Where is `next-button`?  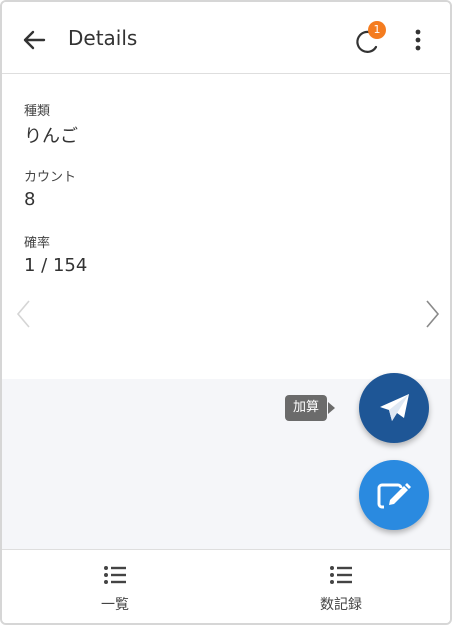 next-button is located at coordinates (432, 314).